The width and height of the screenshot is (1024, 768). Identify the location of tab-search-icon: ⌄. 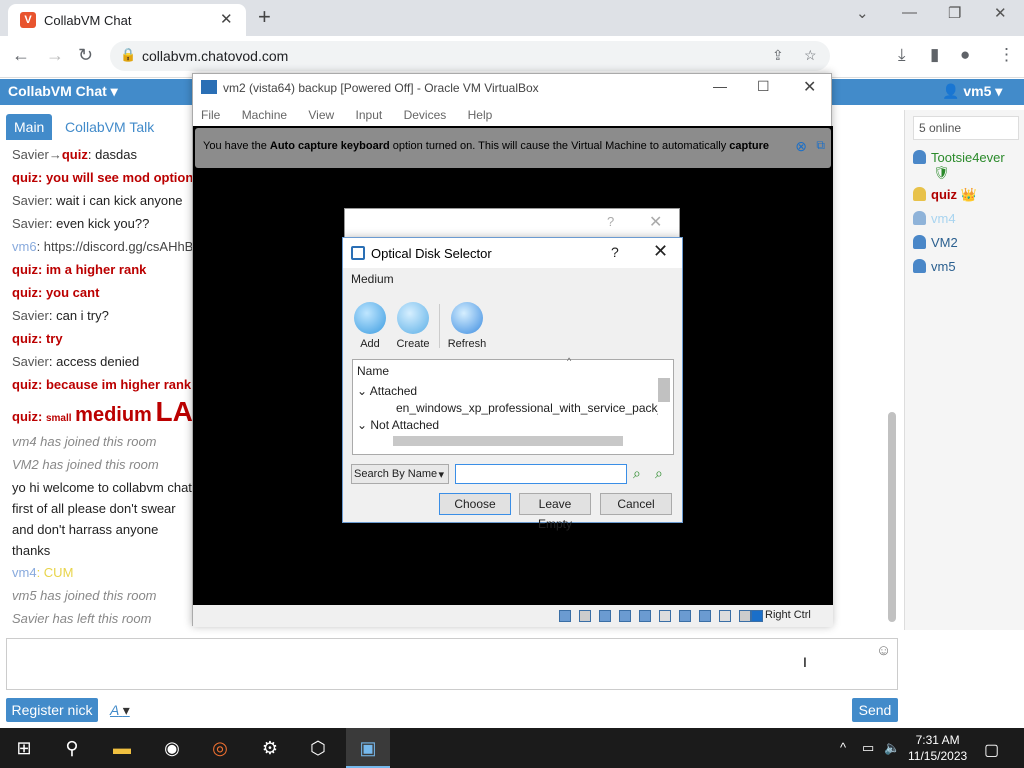
(862, 13).